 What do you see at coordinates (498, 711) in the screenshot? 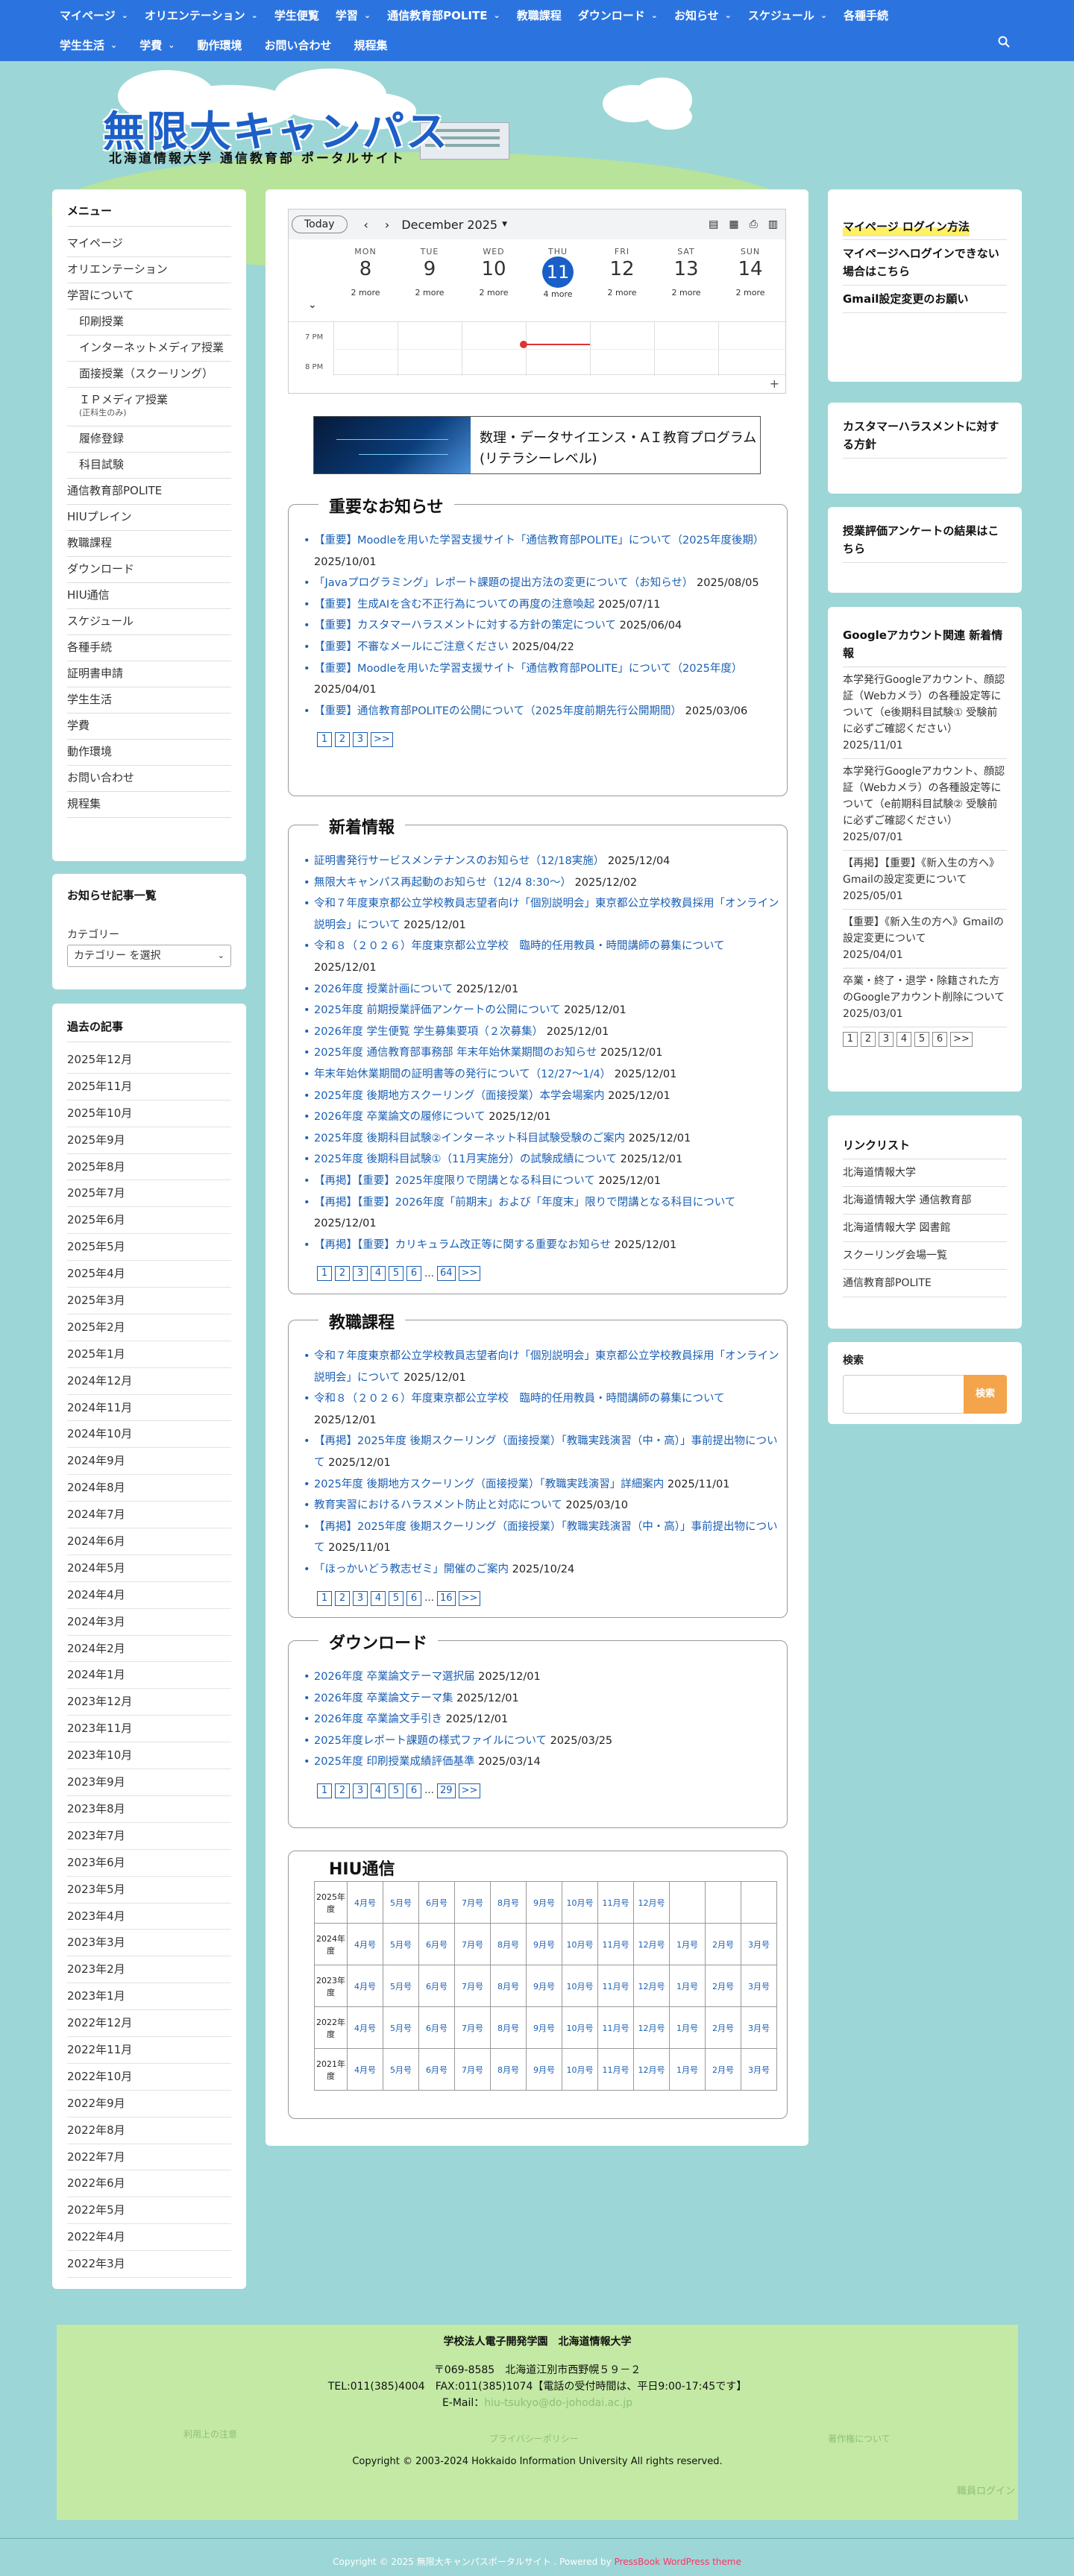
I see `item-link: 【重要】通信教育部POLITEの公開について（2025年度前期先行公開期間）` at bounding box center [498, 711].